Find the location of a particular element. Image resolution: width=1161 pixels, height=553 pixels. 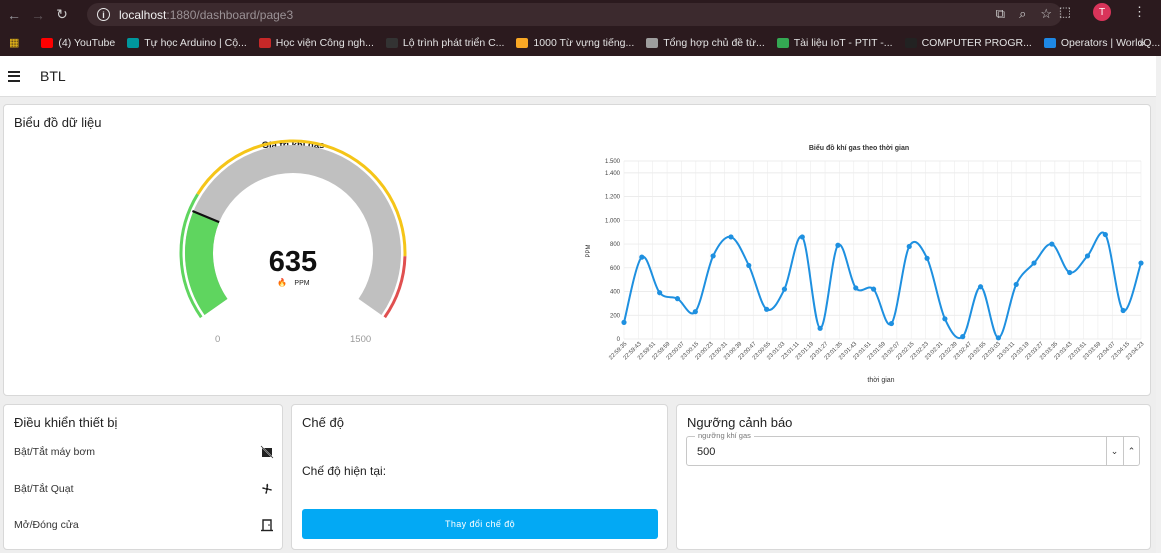

mode-card: Chế độ Chế độ hiện tại: Thay đổi chế độ is located at coordinates (479, 477).